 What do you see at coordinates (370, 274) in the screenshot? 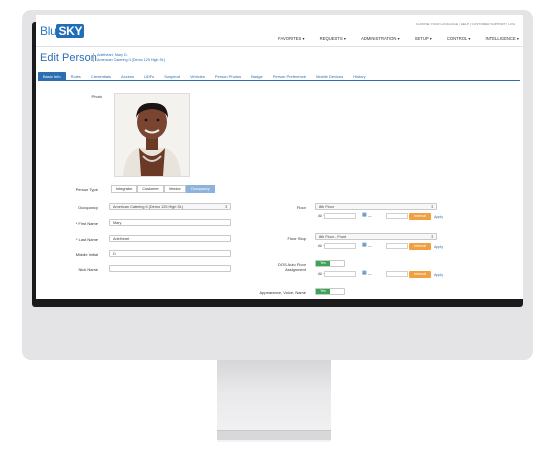
I see `dos-cal-suffix: —` at bounding box center [370, 274].